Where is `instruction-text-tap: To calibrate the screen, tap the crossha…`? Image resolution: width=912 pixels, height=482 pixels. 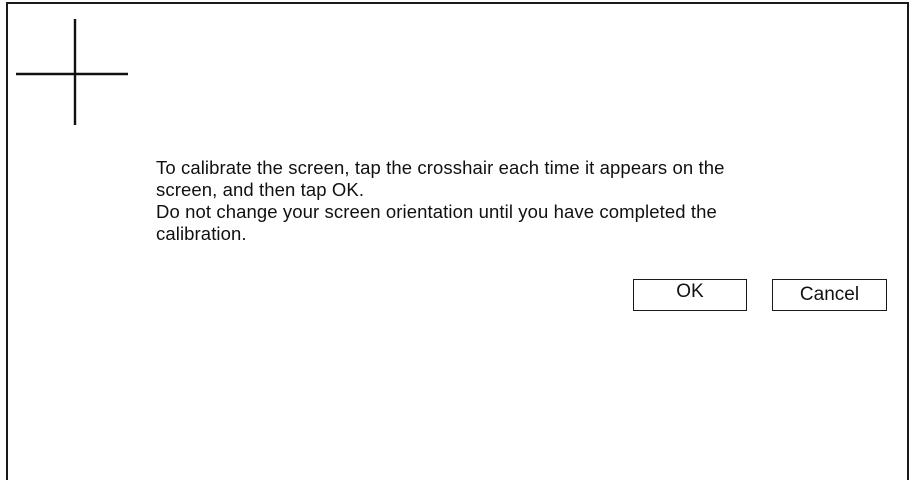
instruction-text-tap: To calibrate the screen, tap the crossha… is located at coordinates (440, 178).